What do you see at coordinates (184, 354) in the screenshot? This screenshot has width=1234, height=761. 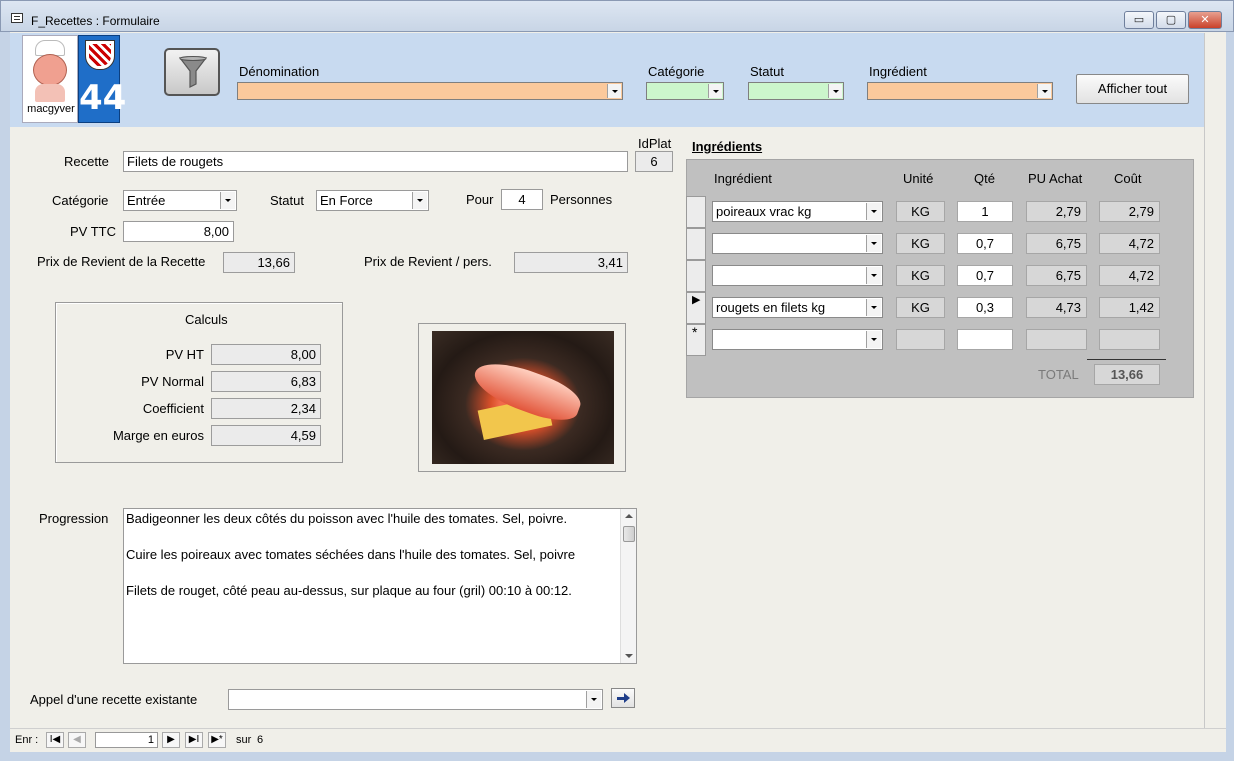 I see `pvht-label: PV HT` at bounding box center [184, 354].